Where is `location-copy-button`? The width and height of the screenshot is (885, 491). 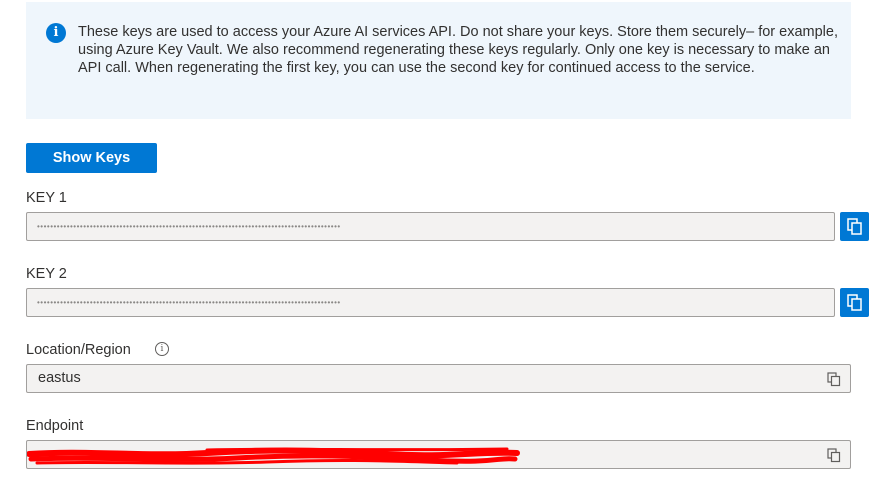 location-copy-button is located at coordinates (834, 379).